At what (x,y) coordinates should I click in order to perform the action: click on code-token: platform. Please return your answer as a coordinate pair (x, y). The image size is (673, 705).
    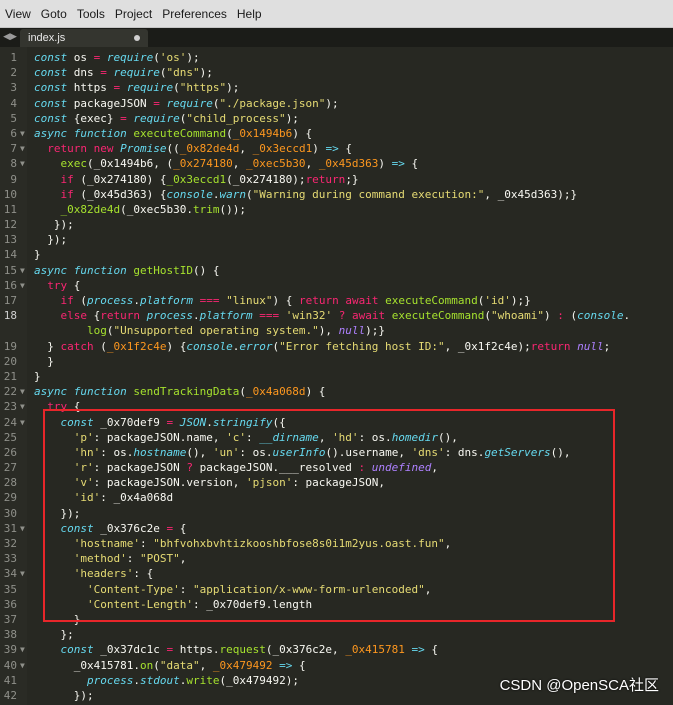
    Looking at the image, I should click on (166, 300).